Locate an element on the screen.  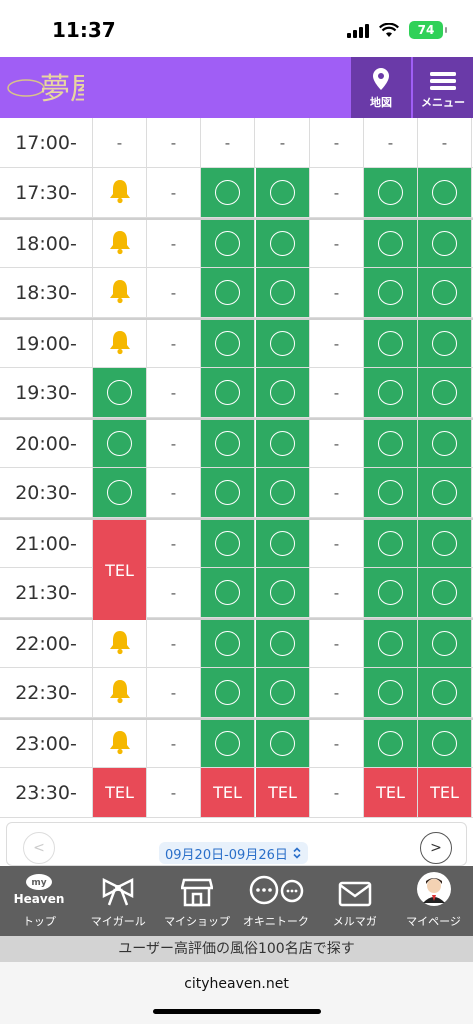
ranking-banner: ユーザー高評価の風俗100名店で探す is located at coordinates (236, 949).